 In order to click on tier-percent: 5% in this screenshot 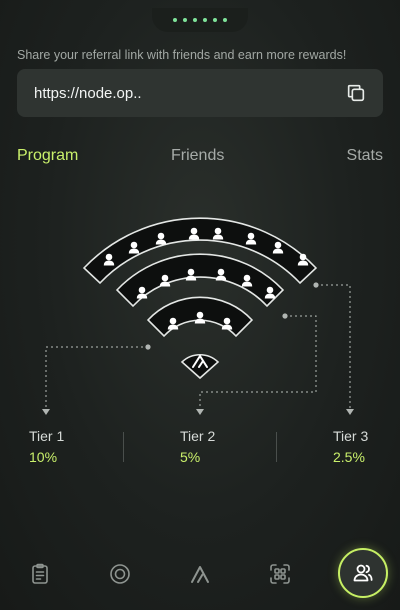, I will do `click(190, 457)`.